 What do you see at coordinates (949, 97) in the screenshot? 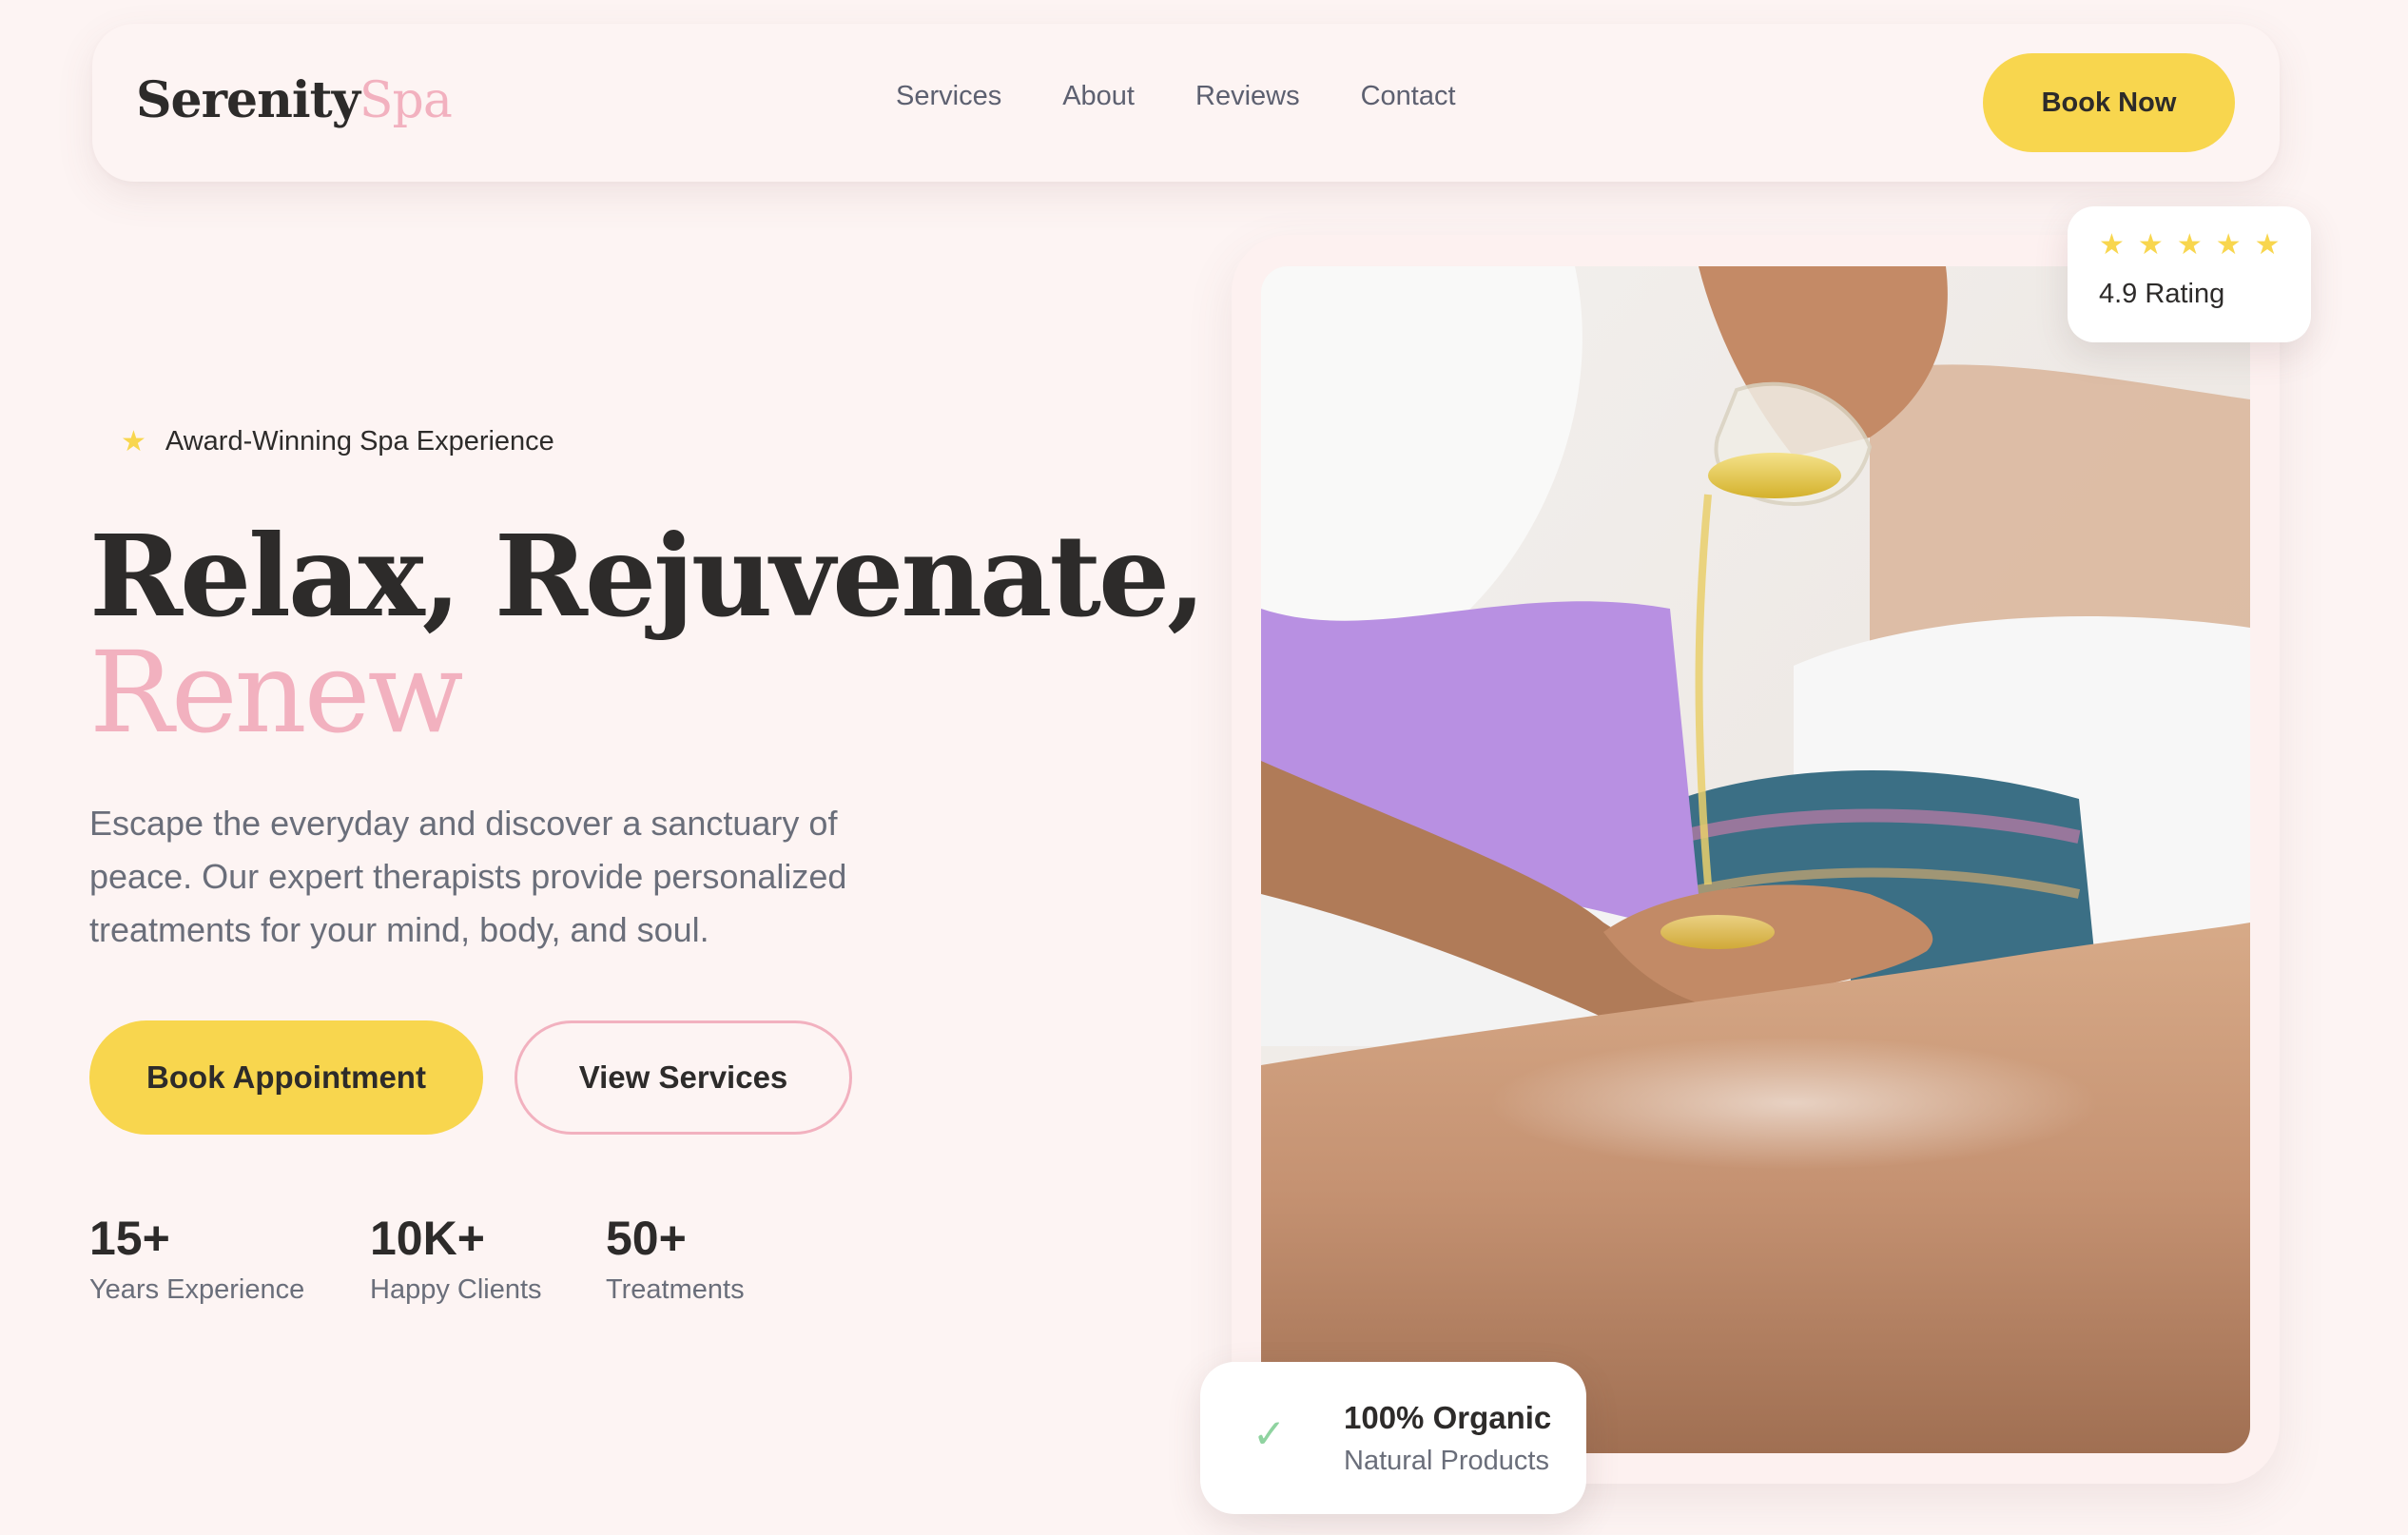
I see `nav-link-services: Services` at bounding box center [949, 97].